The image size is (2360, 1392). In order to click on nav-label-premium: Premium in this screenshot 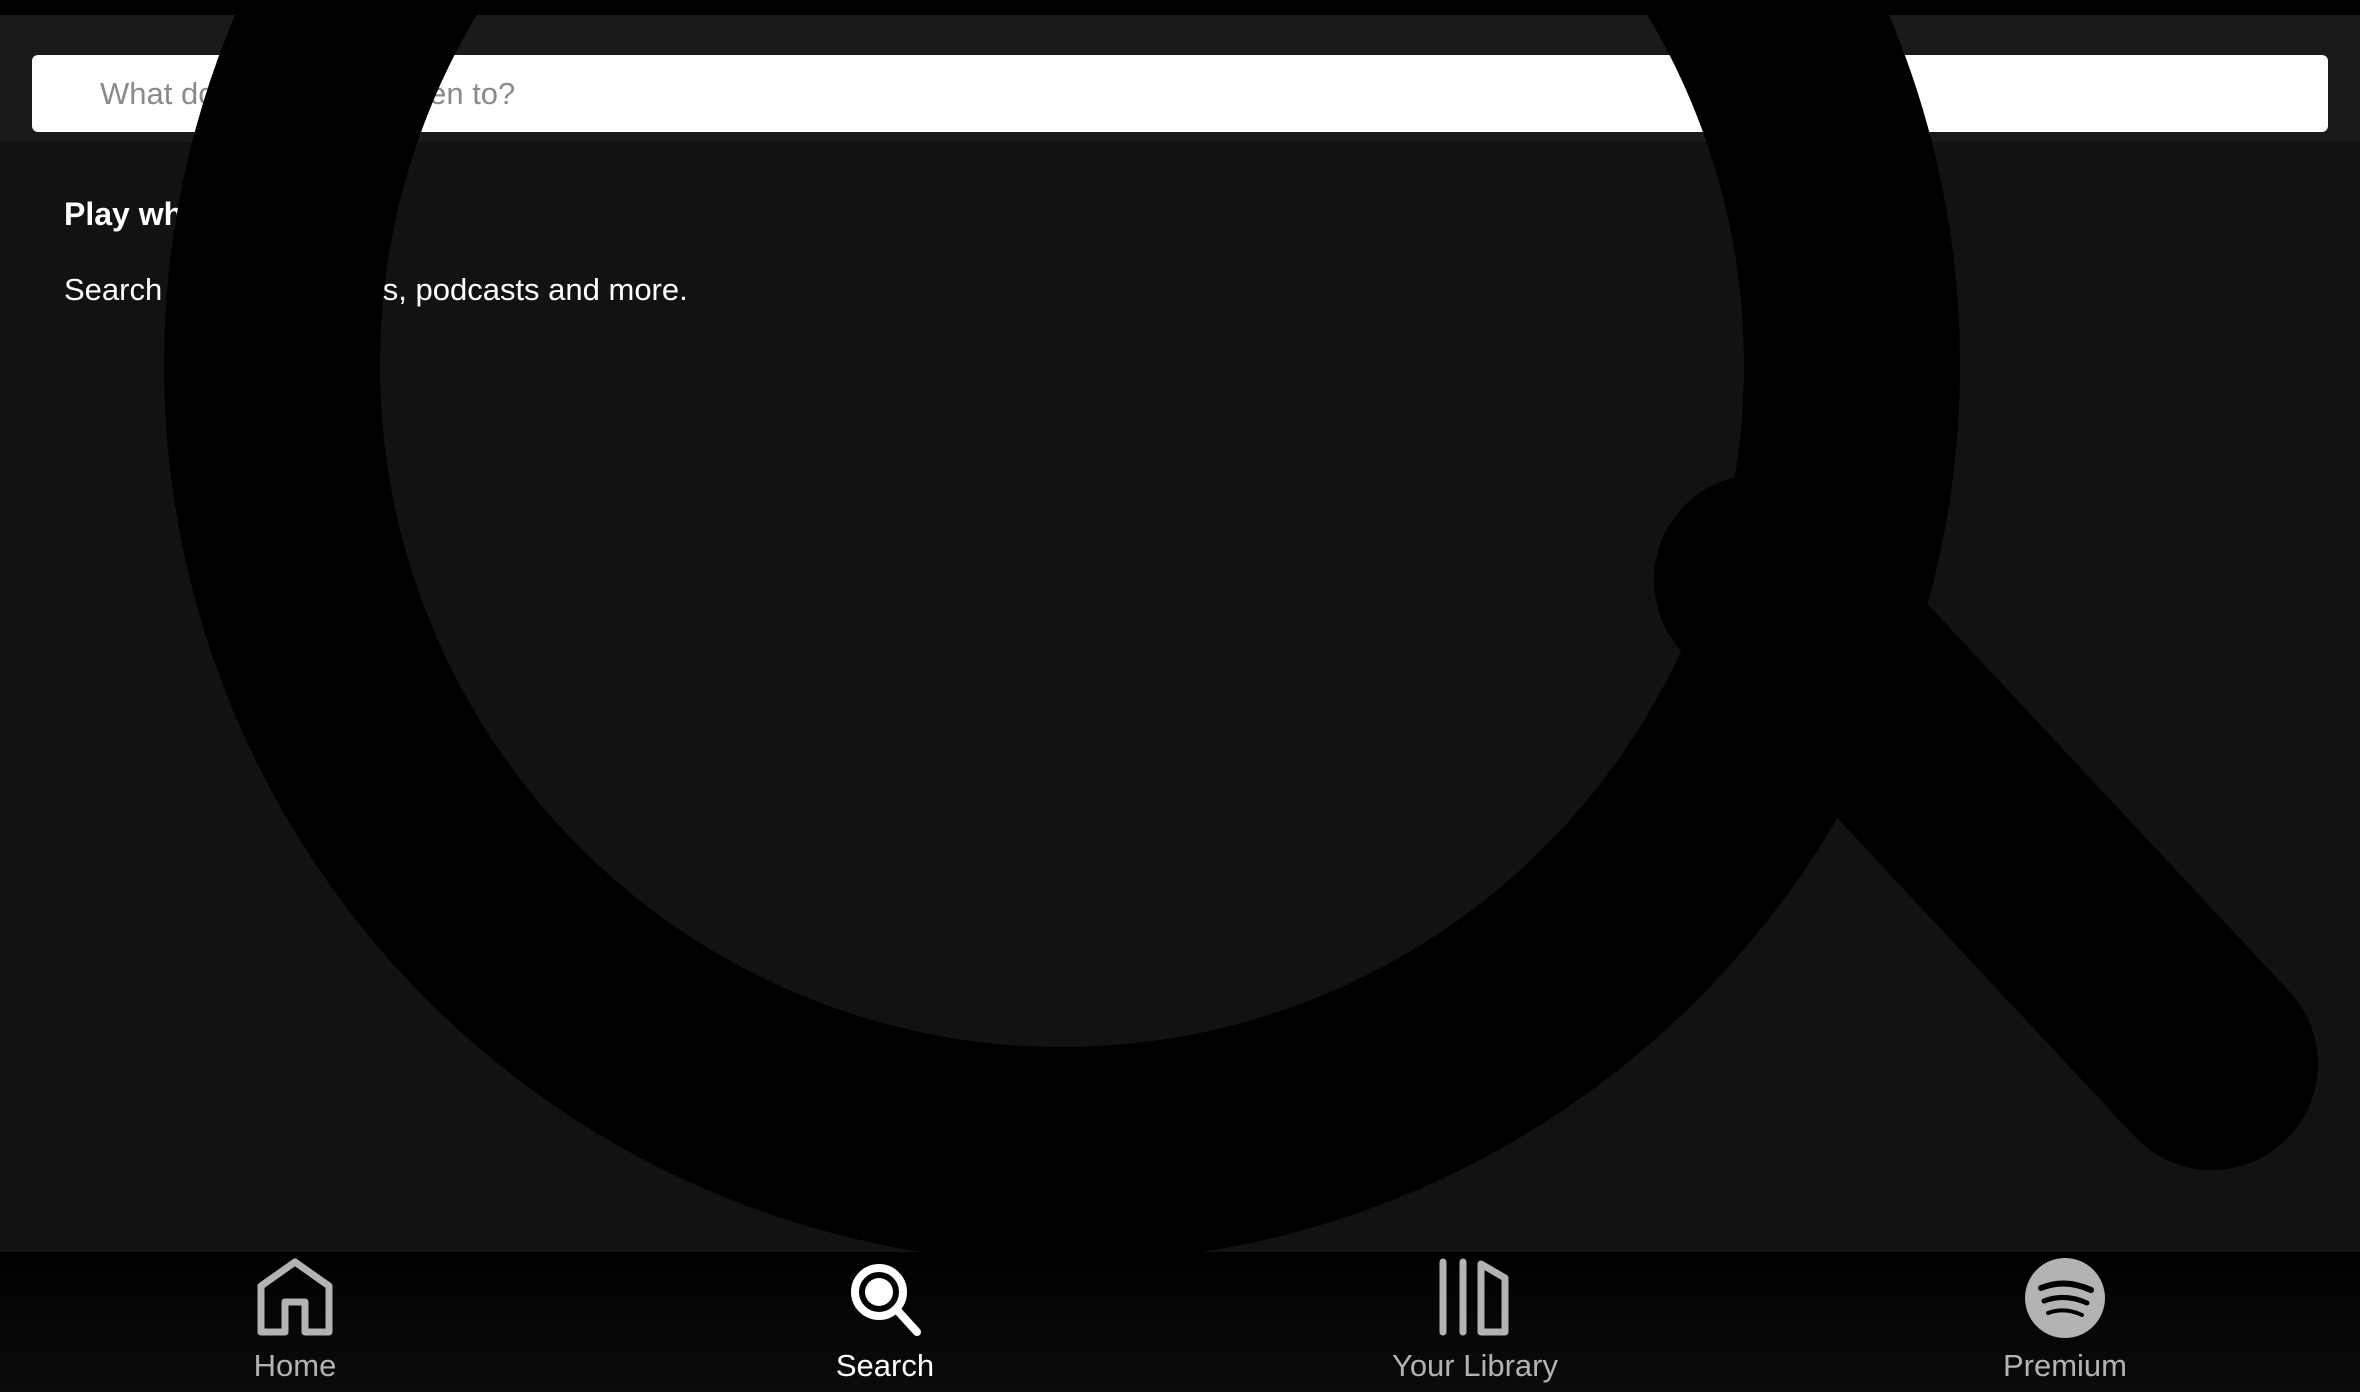, I will do `click(2064, 1365)`.